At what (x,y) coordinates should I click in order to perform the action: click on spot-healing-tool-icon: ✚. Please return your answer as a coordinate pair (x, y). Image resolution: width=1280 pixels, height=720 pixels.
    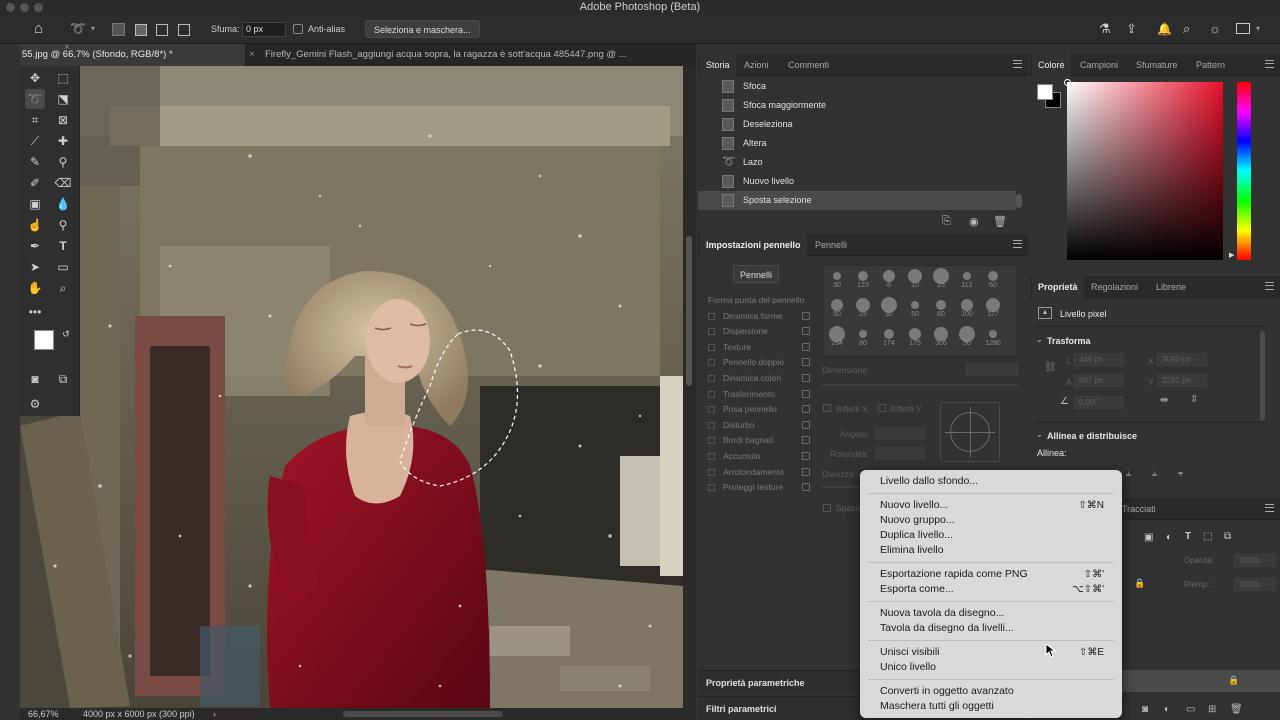
    Looking at the image, I should click on (63, 141).